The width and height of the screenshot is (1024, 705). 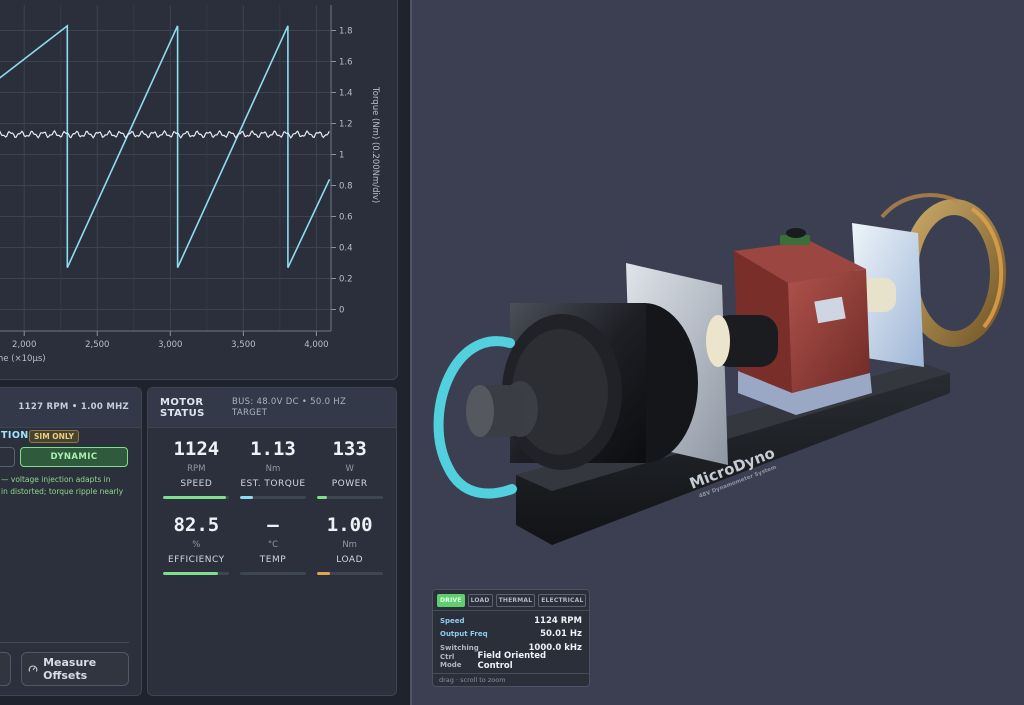 I want to click on telemetry-value: Field Oriented Control, so click(x=512, y=661).